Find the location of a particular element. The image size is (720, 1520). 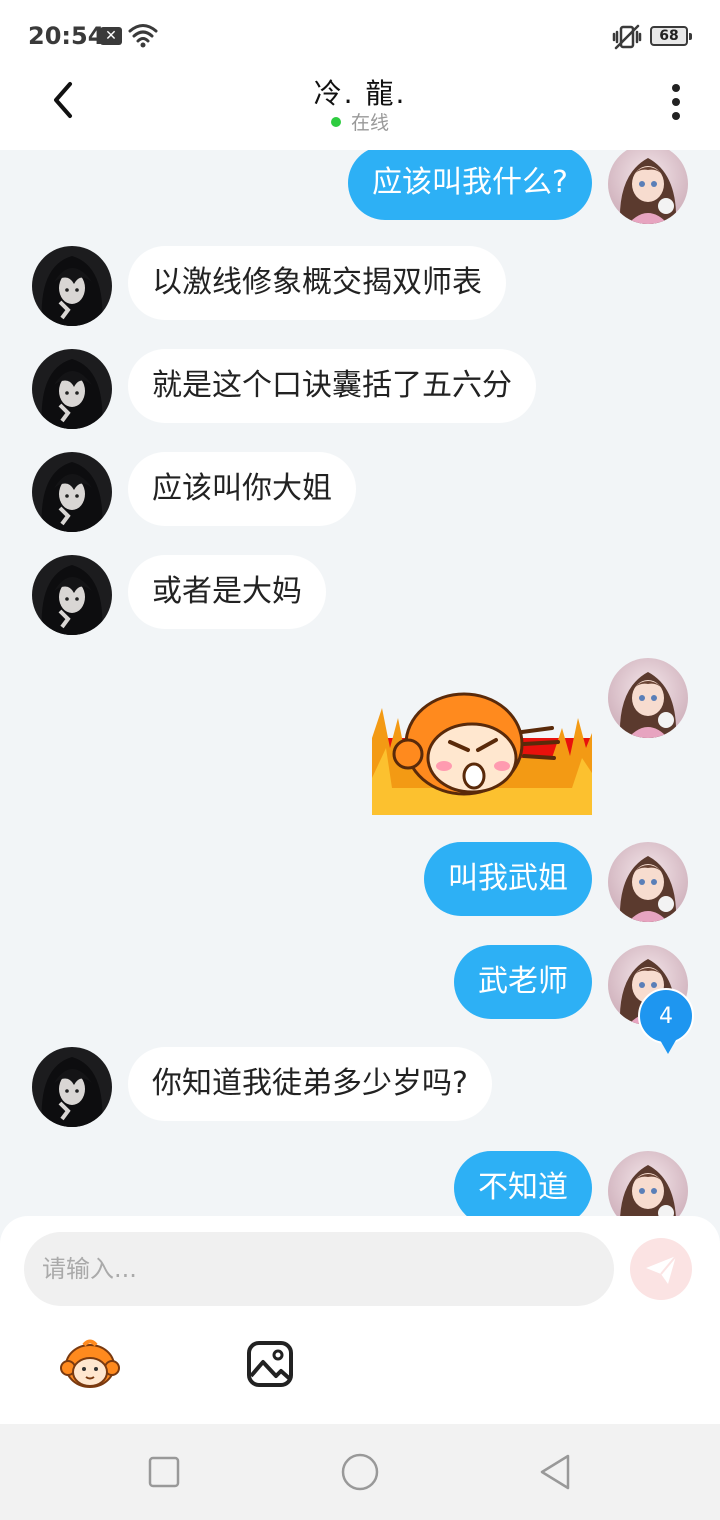

online-dot-icon is located at coordinates (335, 122).